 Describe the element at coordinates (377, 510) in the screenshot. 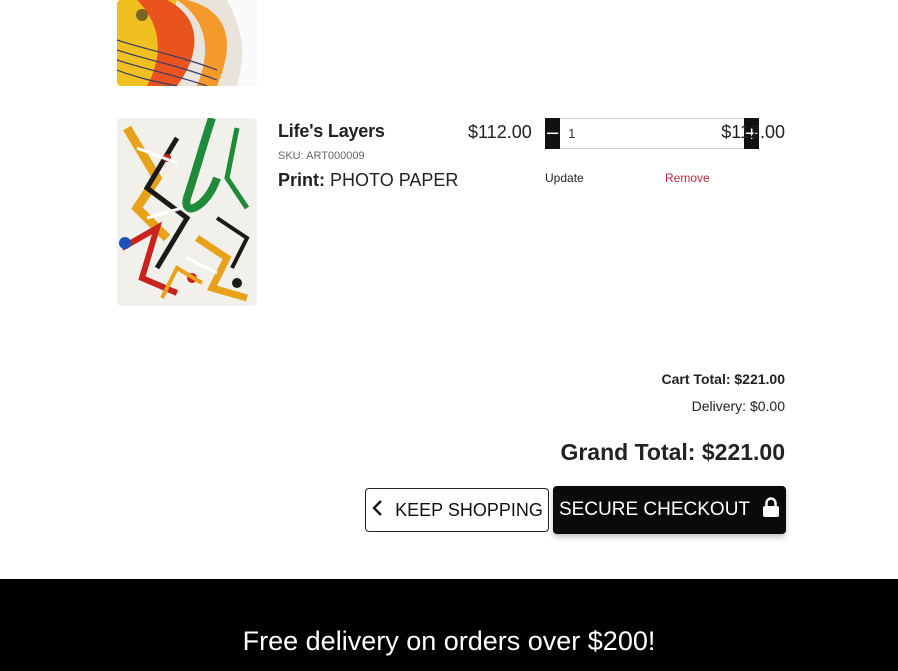

I see `chevron-left-icon` at that location.